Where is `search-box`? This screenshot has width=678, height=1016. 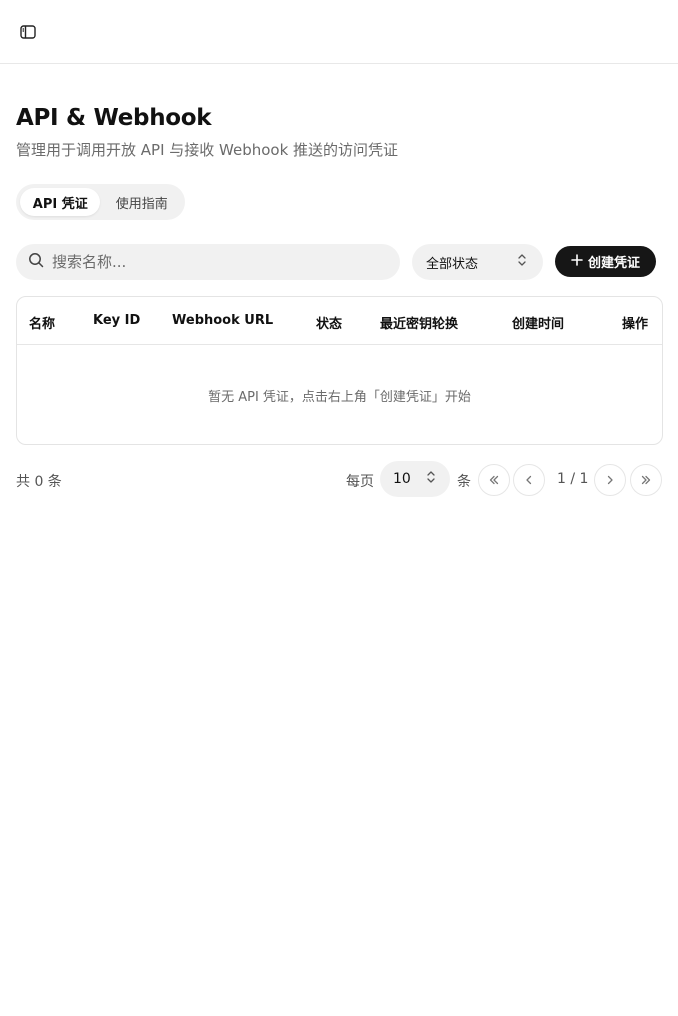 search-box is located at coordinates (208, 262).